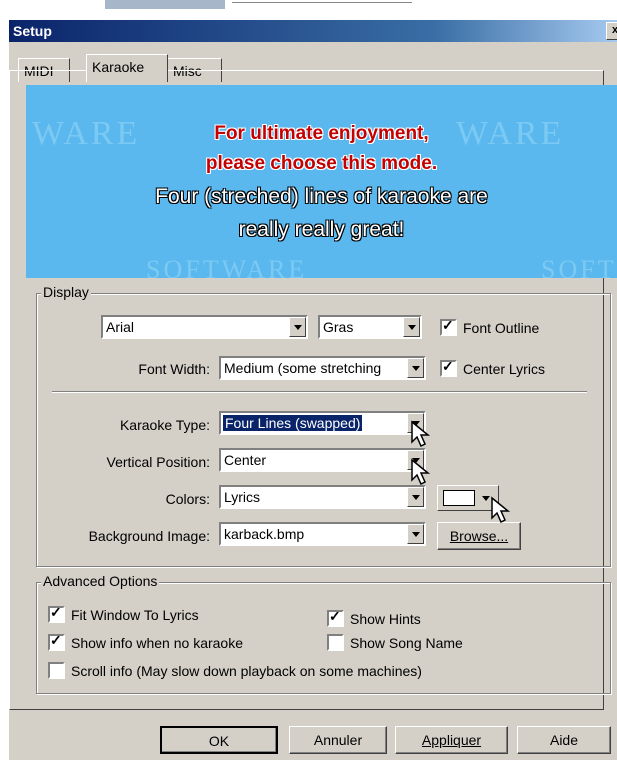 The image size is (617, 760). I want to click on show-song-name-label: Show Song Name, so click(406, 643).